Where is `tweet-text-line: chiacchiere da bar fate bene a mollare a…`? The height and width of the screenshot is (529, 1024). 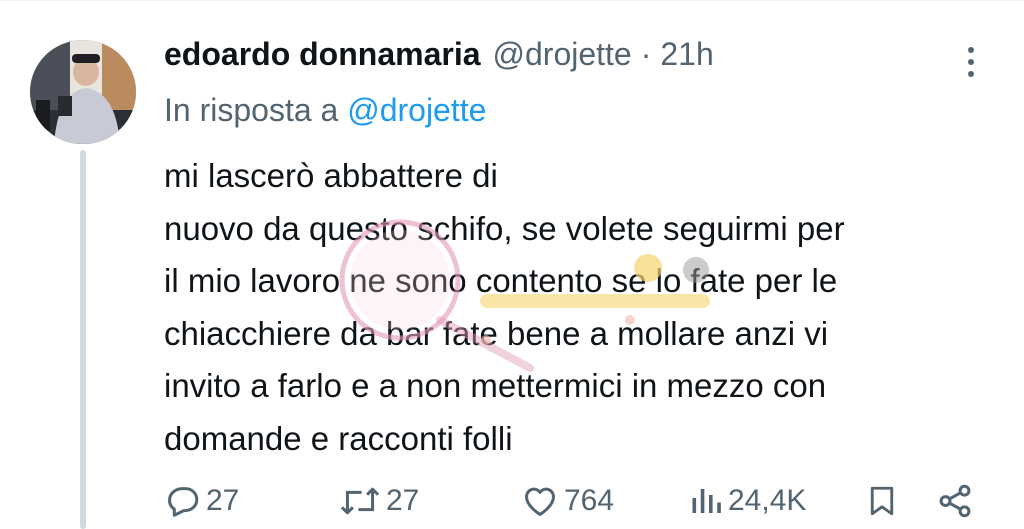 tweet-text-line: chiacchiere da bar fate bene a mollare a… is located at coordinates (496, 333).